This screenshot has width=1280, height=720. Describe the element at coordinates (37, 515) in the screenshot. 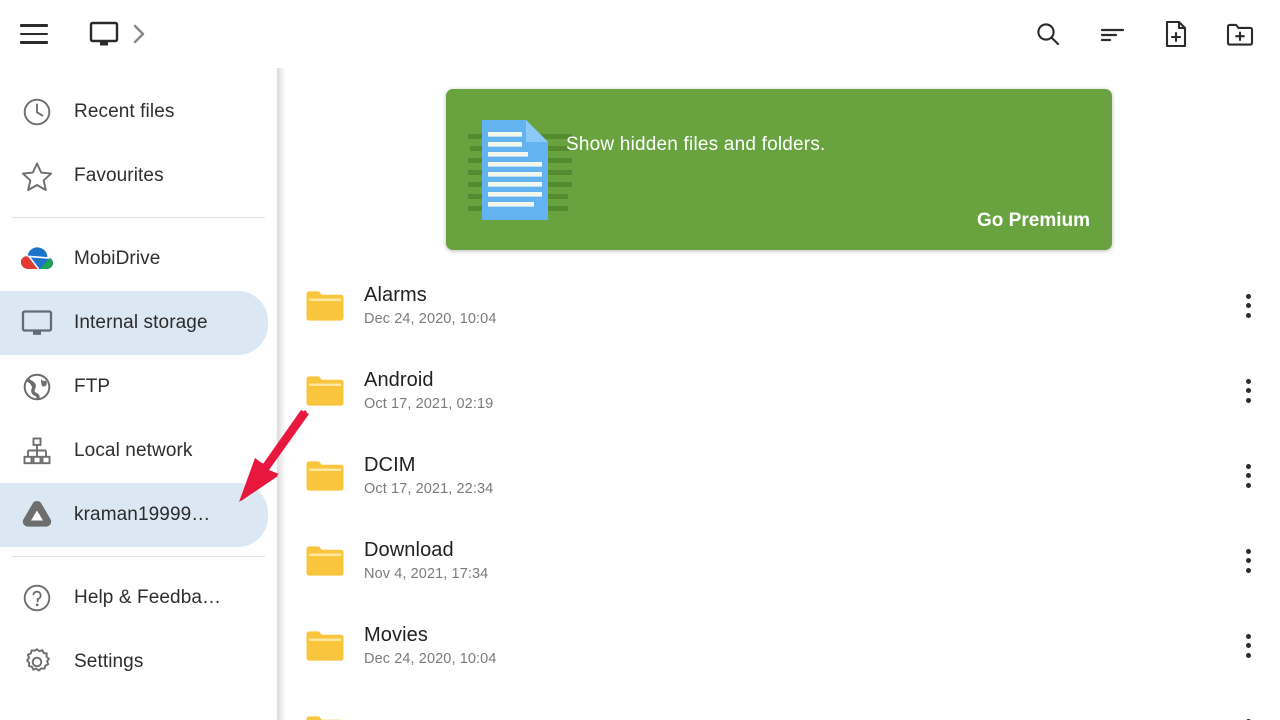

I see `account-icon` at that location.